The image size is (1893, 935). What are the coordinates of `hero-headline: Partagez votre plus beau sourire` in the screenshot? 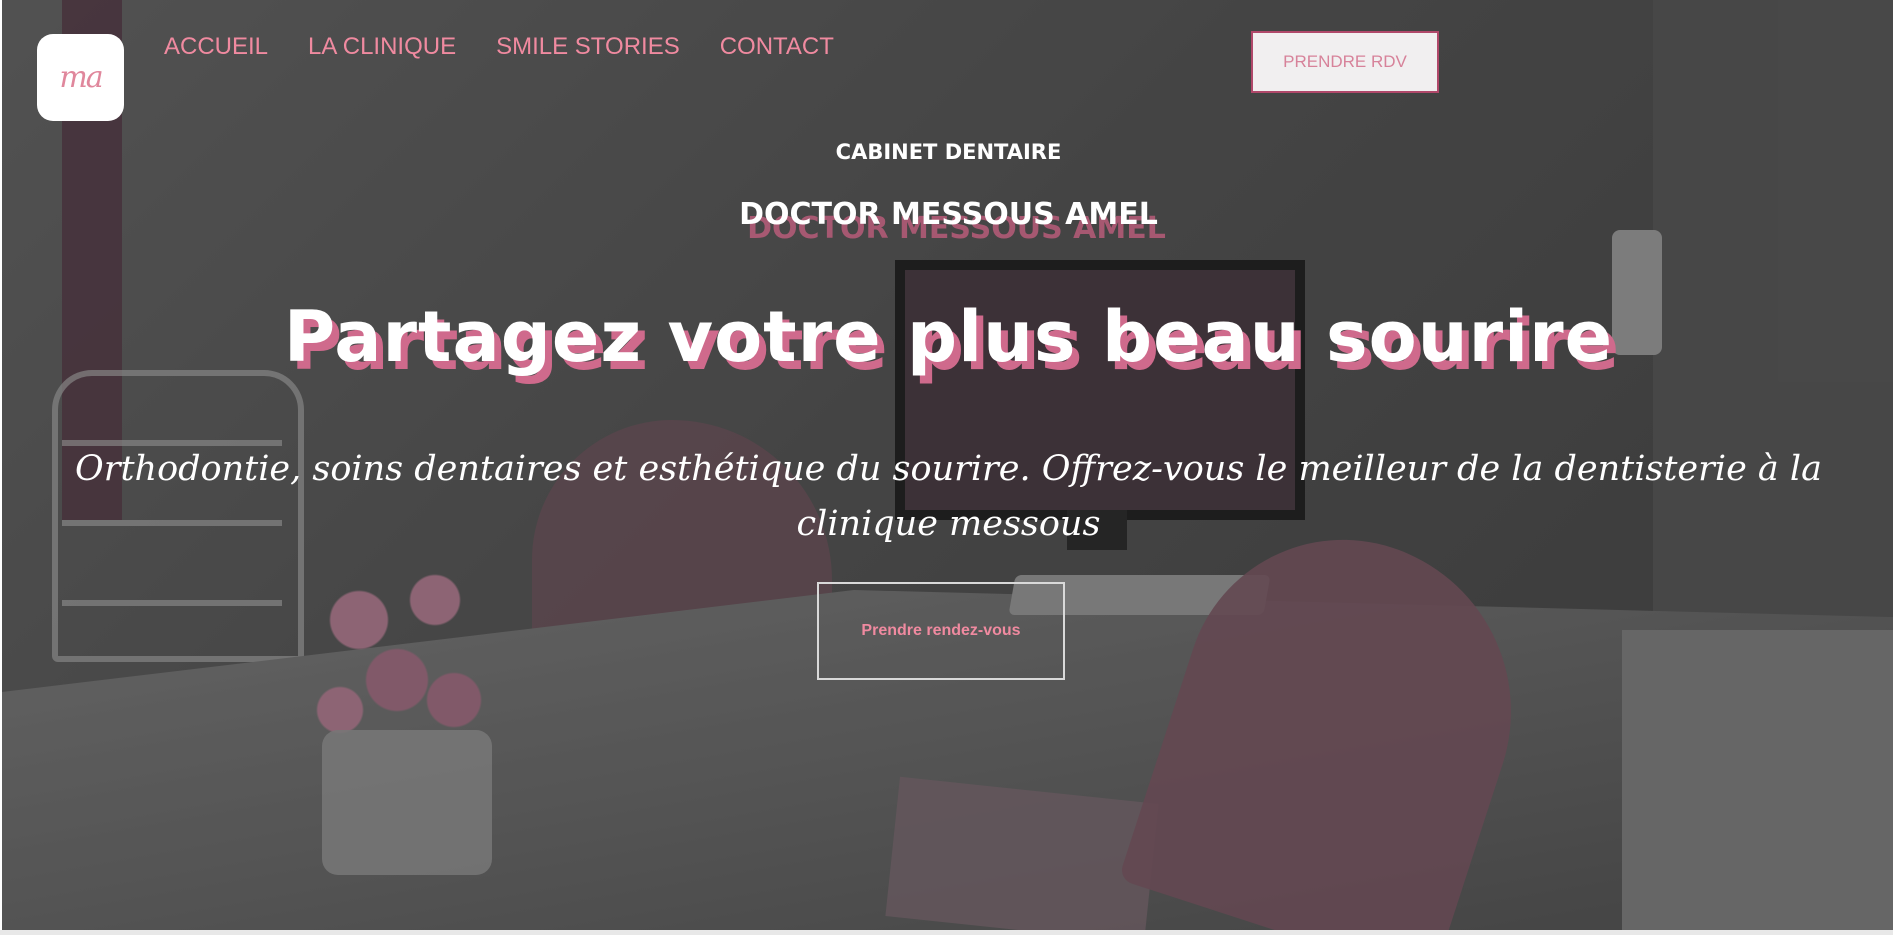 It's located at (948, 337).